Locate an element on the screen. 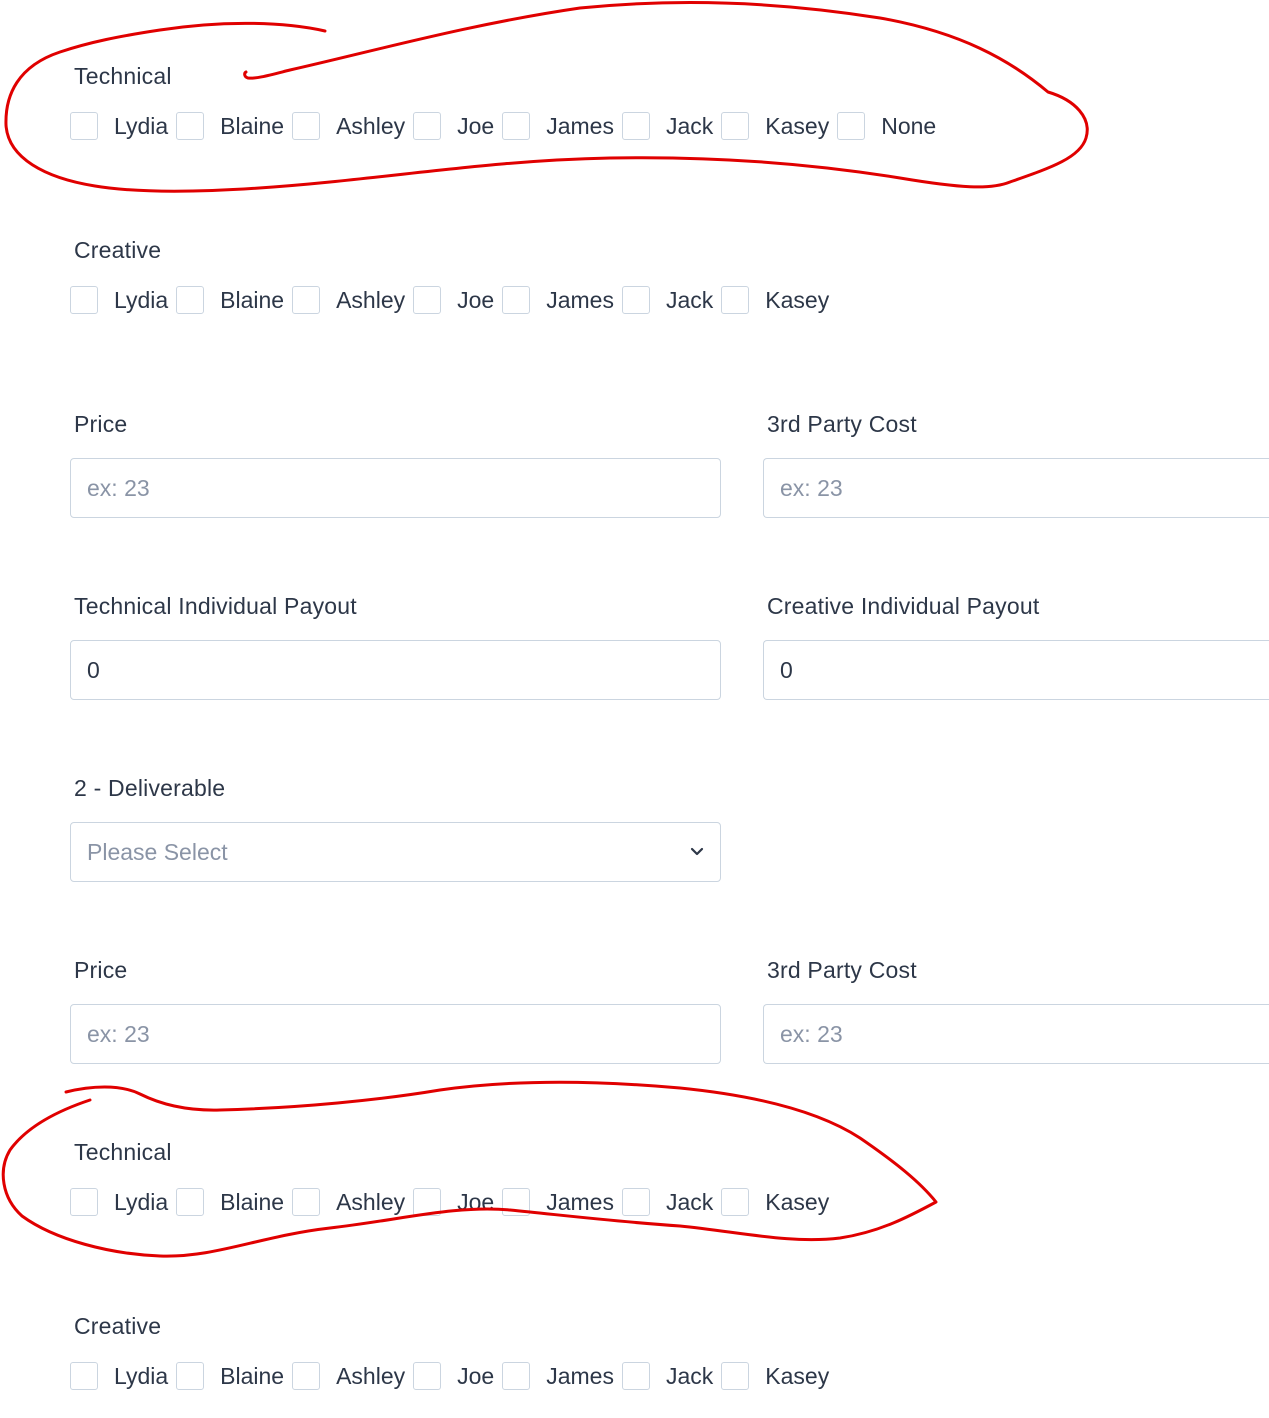 This screenshot has width=1269, height=1418. checkbox-label: Joe is located at coordinates (476, 126).